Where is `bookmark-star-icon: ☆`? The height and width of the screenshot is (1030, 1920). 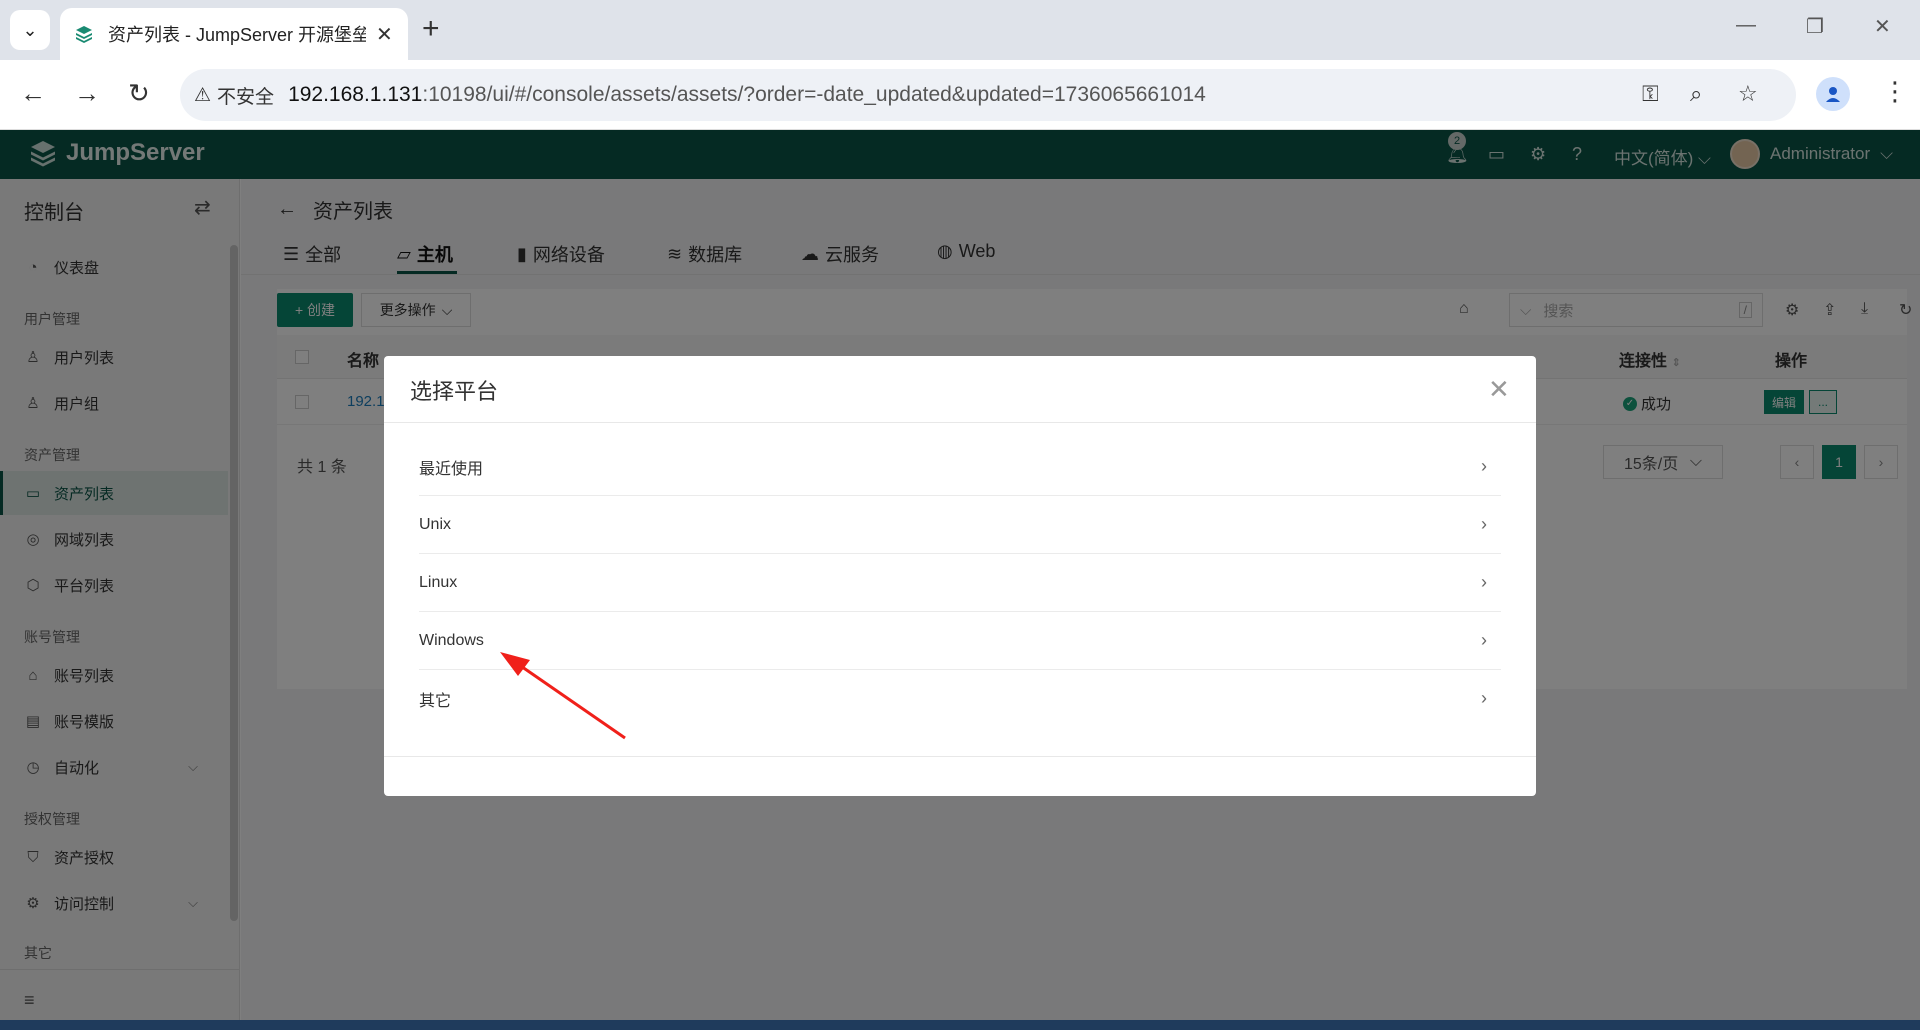 bookmark-star-icon: ☆ is located at coordinates (1748, 94).